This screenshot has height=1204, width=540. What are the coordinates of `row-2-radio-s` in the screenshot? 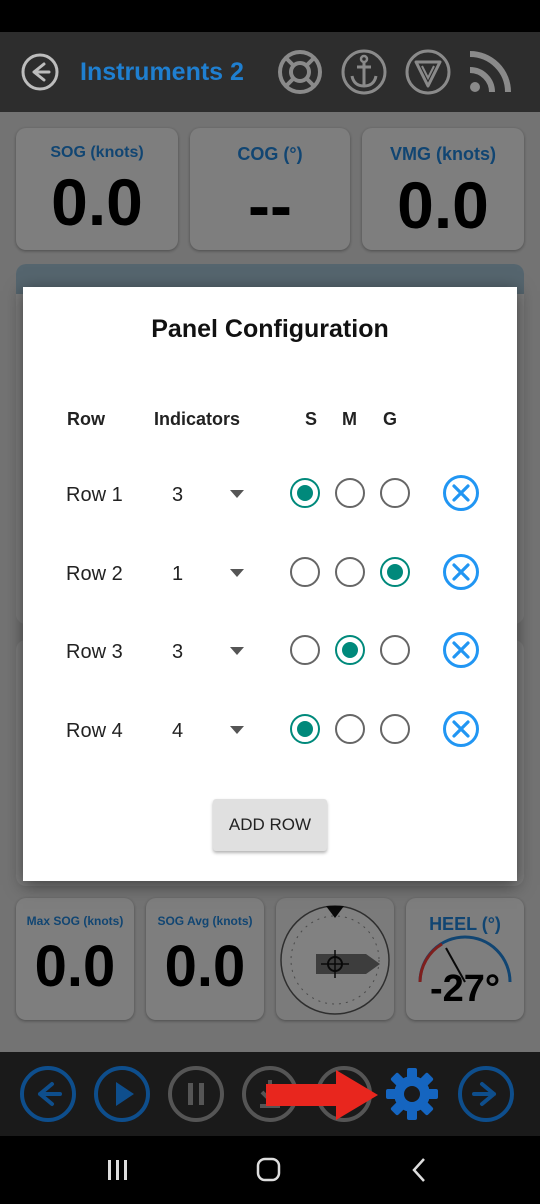 It's located at (305, 572).